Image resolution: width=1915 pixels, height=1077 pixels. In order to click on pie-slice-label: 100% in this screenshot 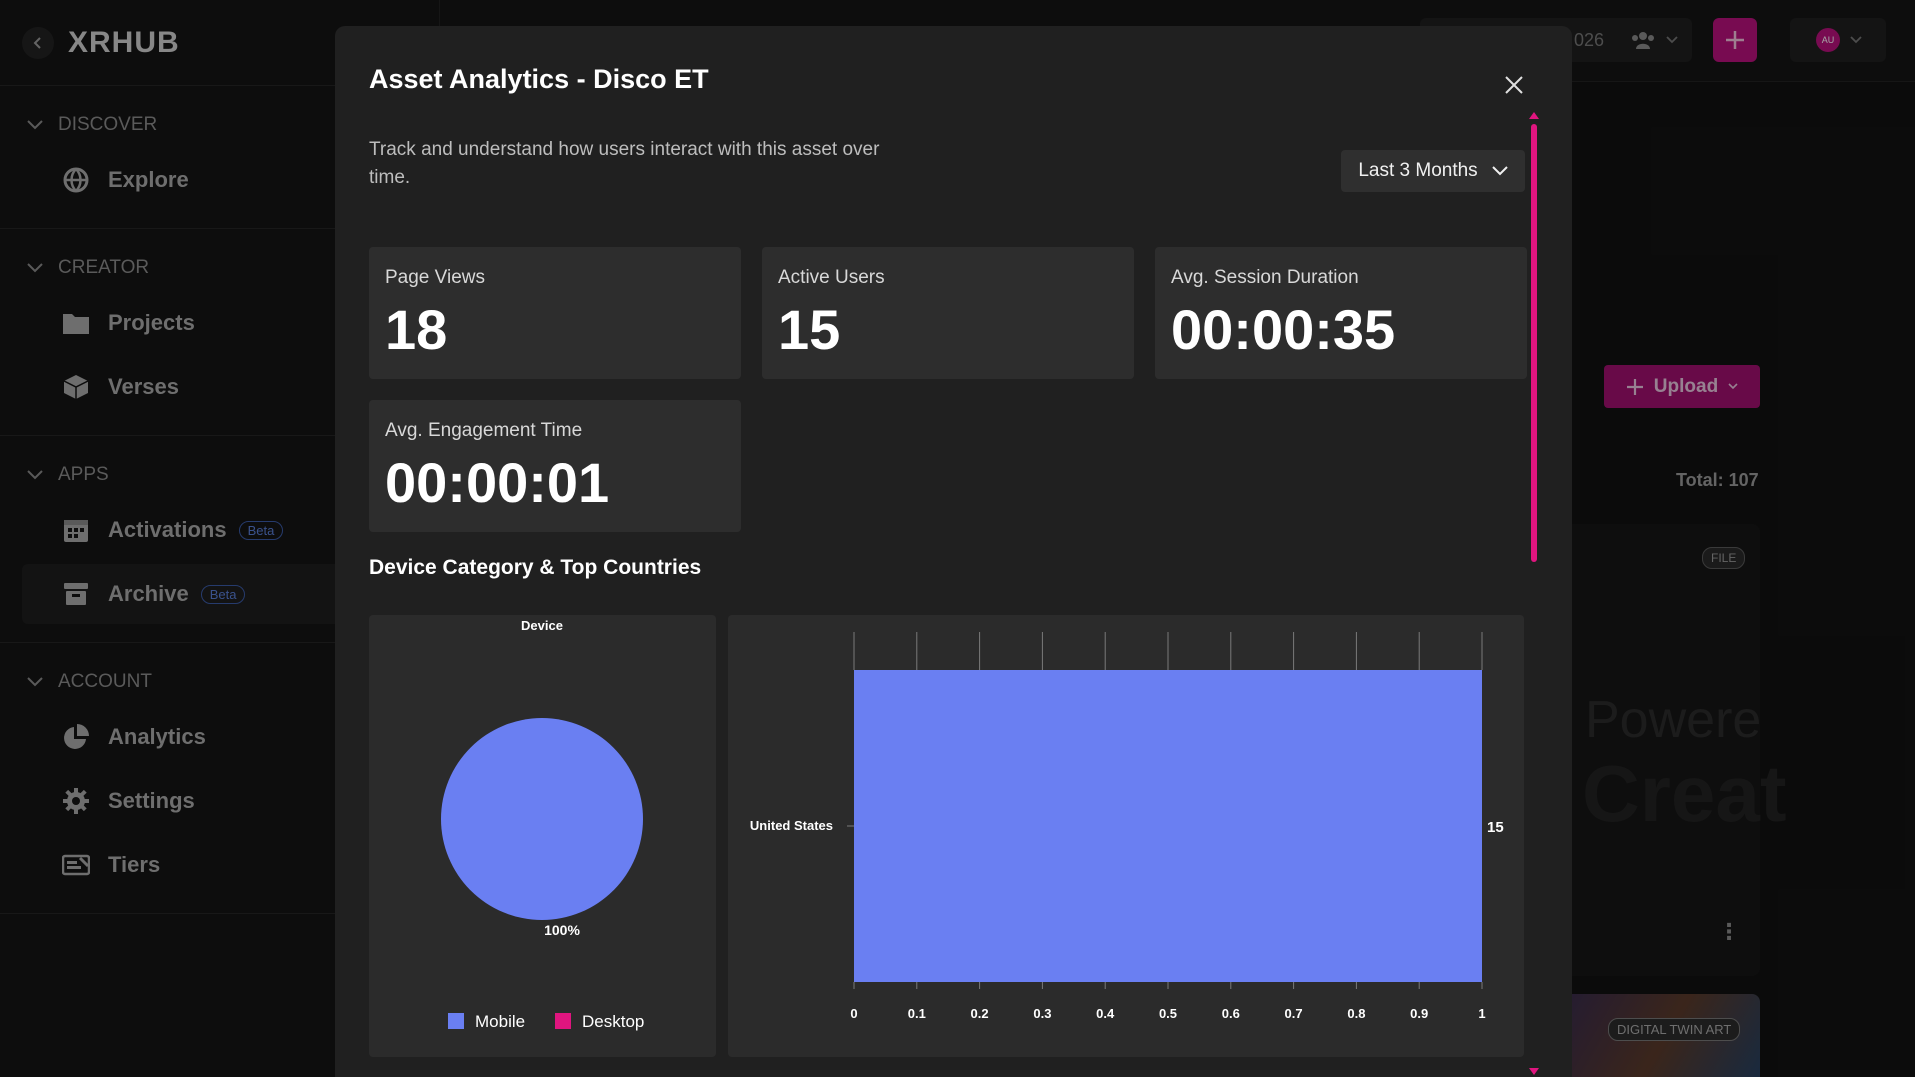, I will do `click(562, 930)`.